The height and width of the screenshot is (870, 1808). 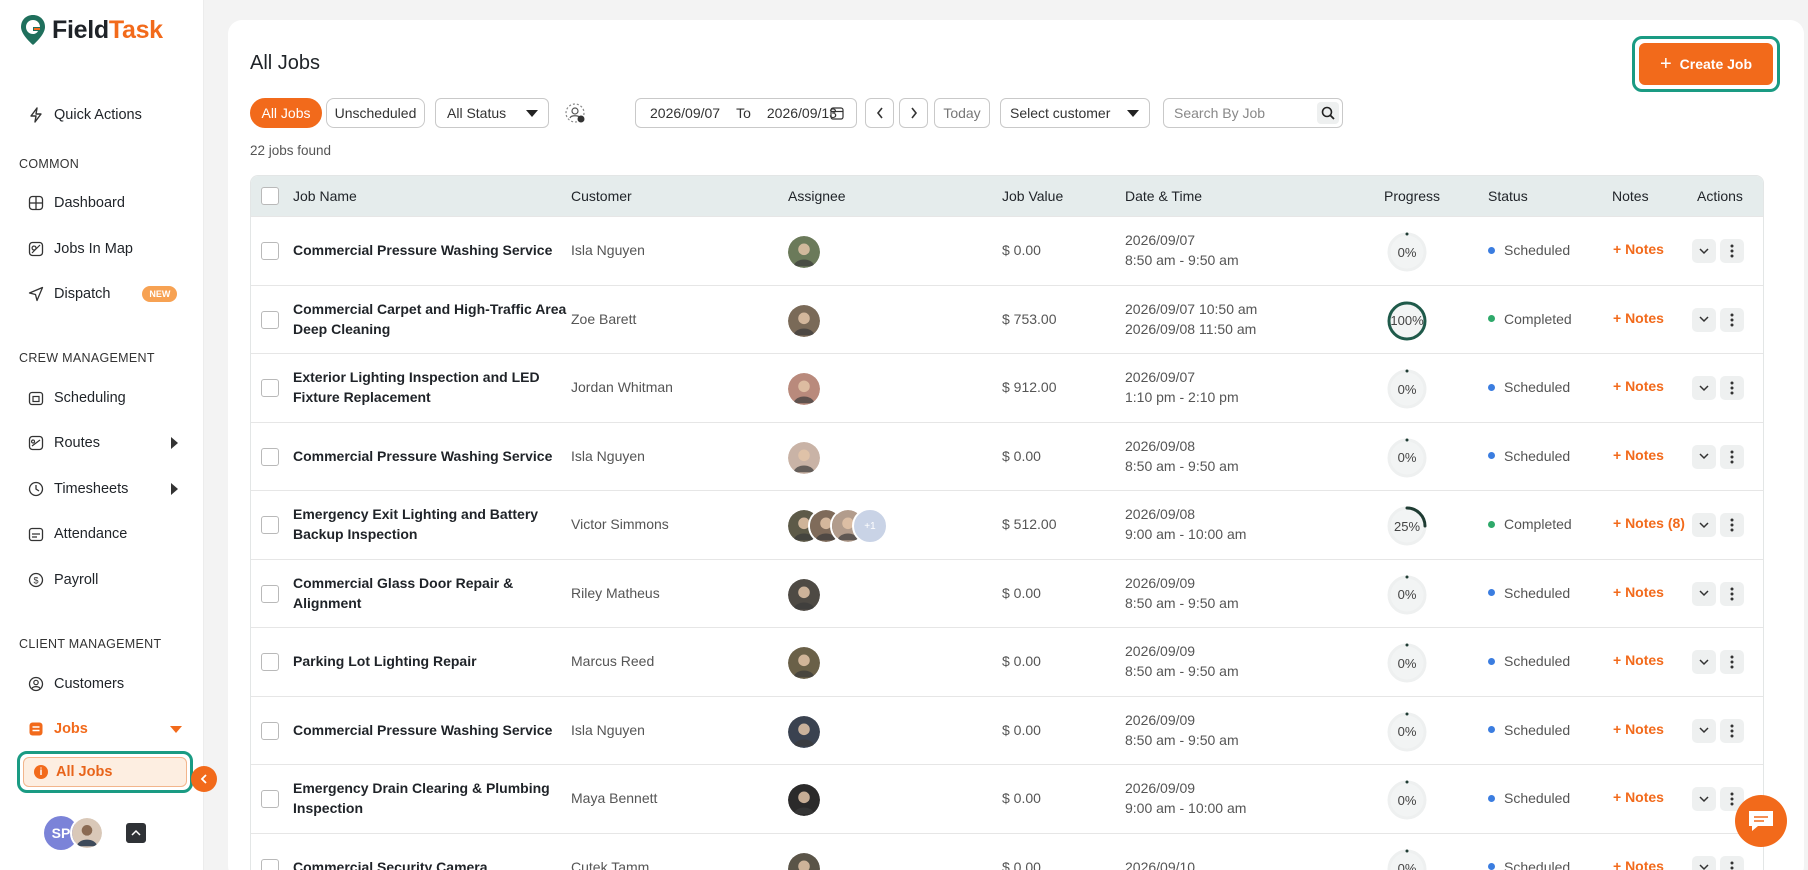 I want to click on sidebar-item-dispatch: Dispatch NEW, so click(x=103, y=294).